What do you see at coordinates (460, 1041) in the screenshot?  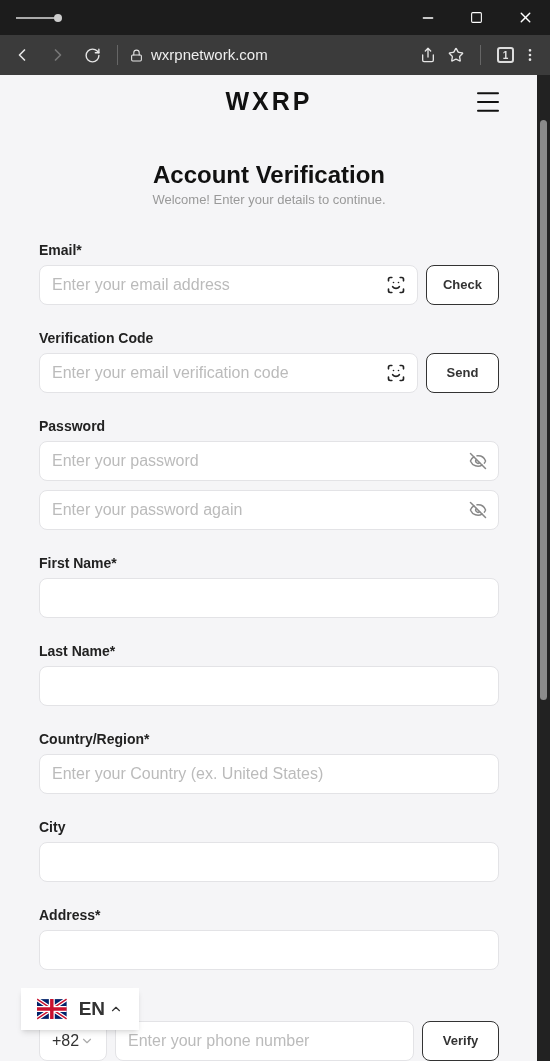 I see `verify-button: Verify` at bounding box center [460, 1041].